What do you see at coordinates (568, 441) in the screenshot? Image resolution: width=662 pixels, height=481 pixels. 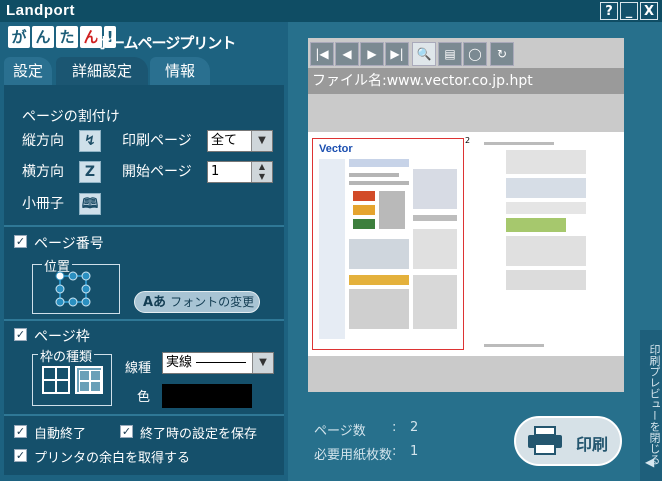 I see `print-button: 印刷` at bounding box center [568, 441].